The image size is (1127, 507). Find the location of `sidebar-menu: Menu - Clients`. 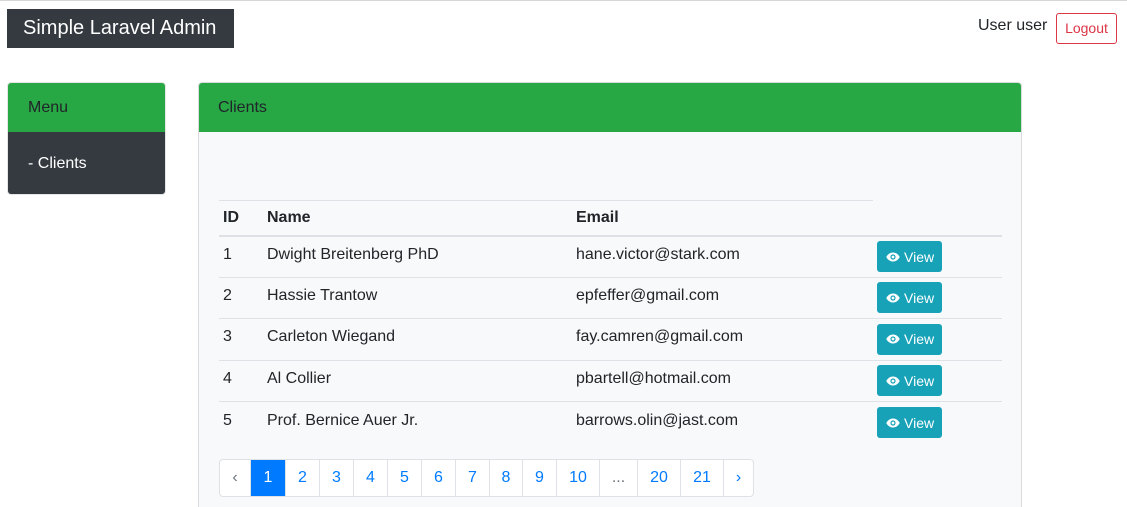

sidebar-menu: Menu - Clients is located at coordinates (86, 138).